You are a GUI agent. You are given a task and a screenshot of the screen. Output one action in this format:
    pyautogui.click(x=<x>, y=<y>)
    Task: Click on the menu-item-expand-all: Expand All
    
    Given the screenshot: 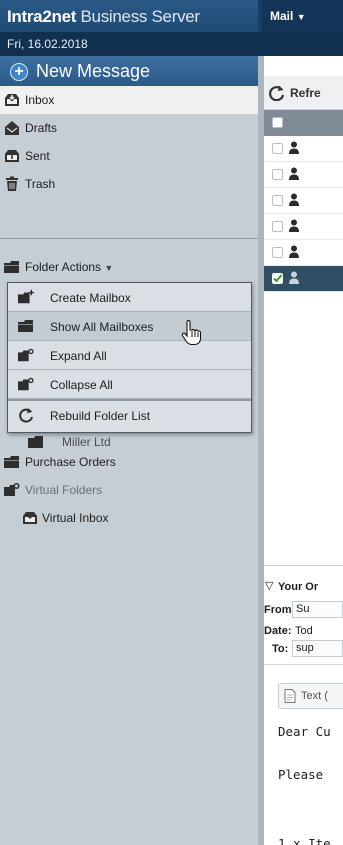 What is the action you would take?
    pyautogui.click(x=129, y=355)
    